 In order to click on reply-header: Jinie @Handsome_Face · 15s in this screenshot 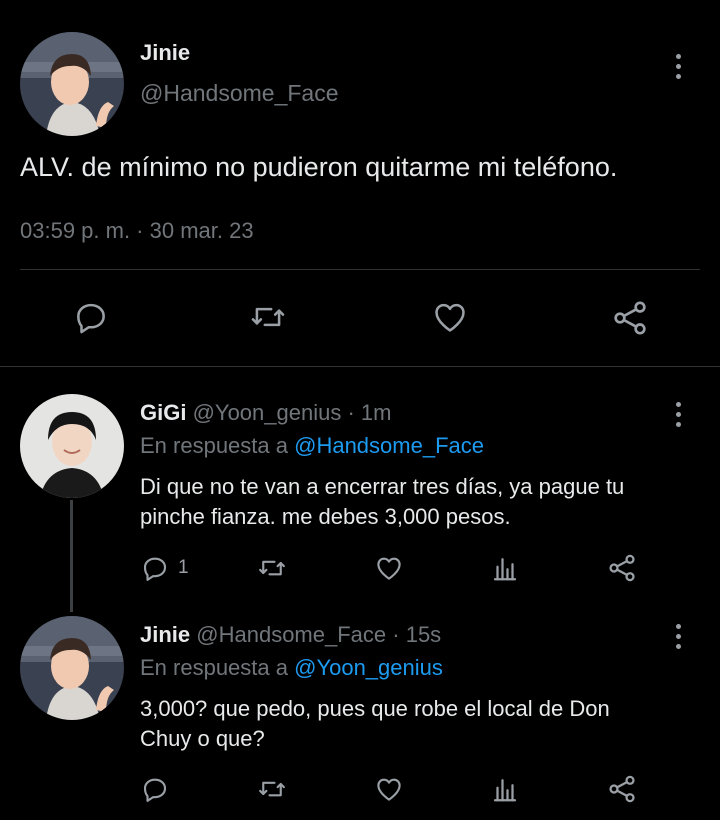, I will do `click(290, 635)`.